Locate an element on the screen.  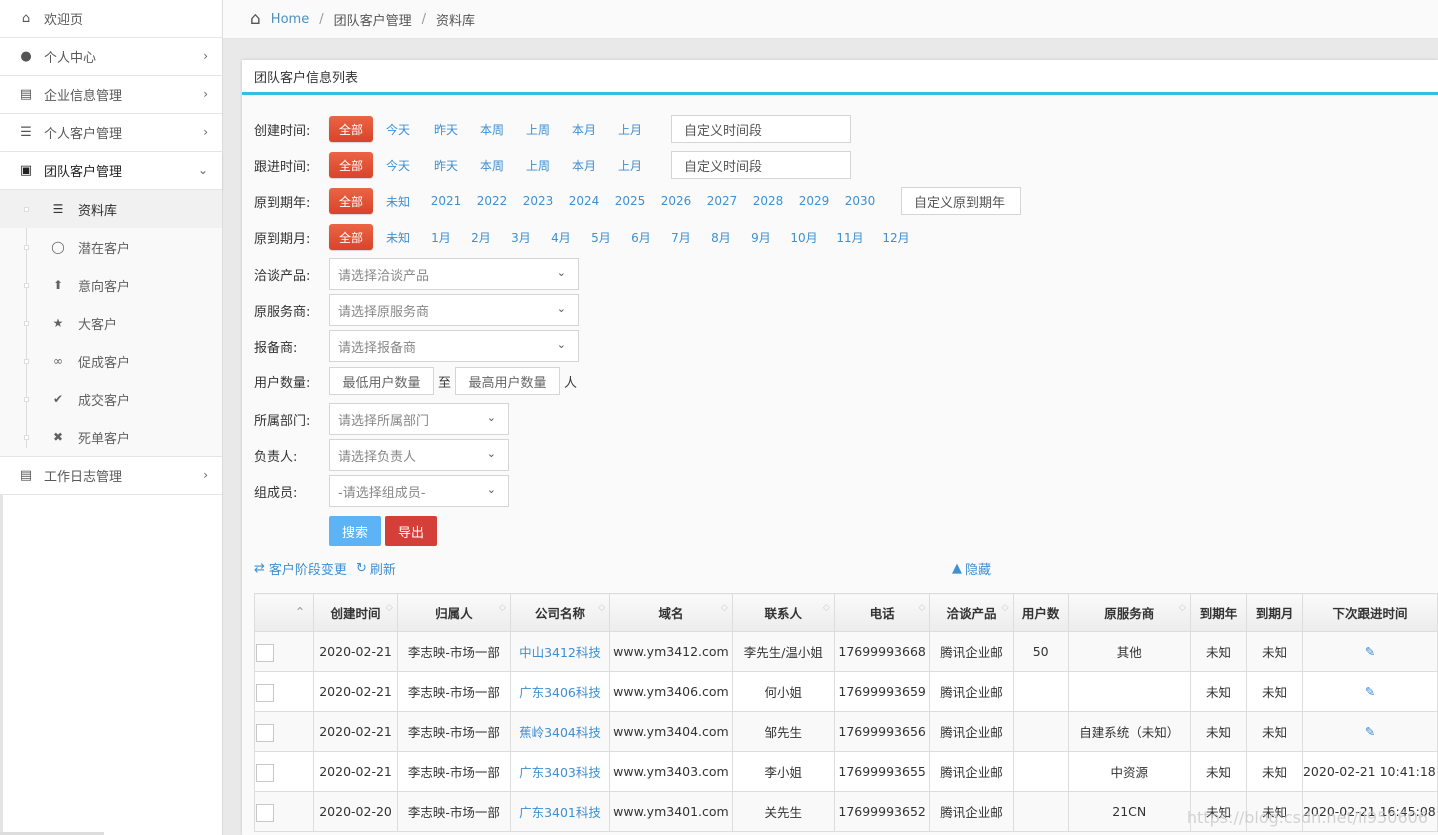
filter-option: 3月 is located at coordinates (521, 237).